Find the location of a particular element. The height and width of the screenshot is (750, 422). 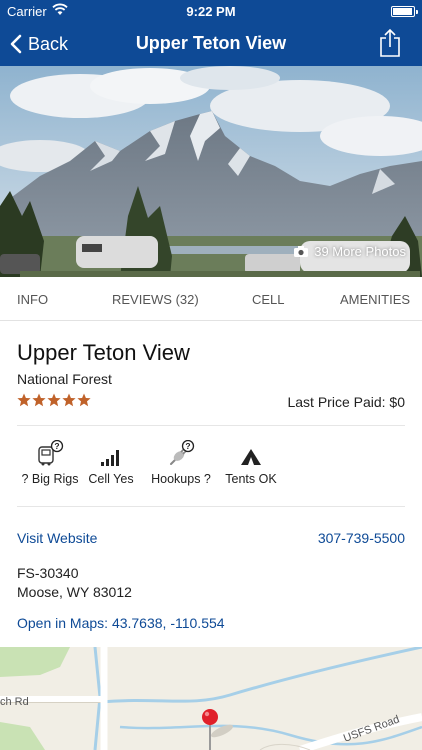

camera-icon is located at coordinates (301, 251).